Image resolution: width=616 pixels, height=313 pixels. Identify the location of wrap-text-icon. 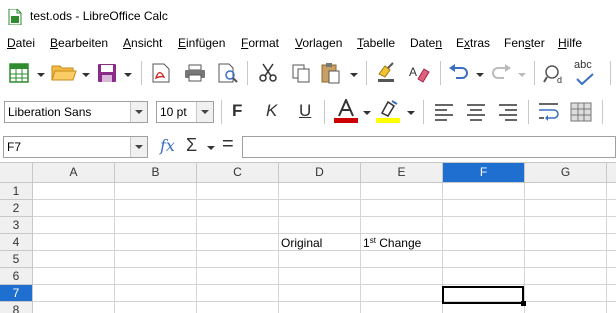
(549, 112).